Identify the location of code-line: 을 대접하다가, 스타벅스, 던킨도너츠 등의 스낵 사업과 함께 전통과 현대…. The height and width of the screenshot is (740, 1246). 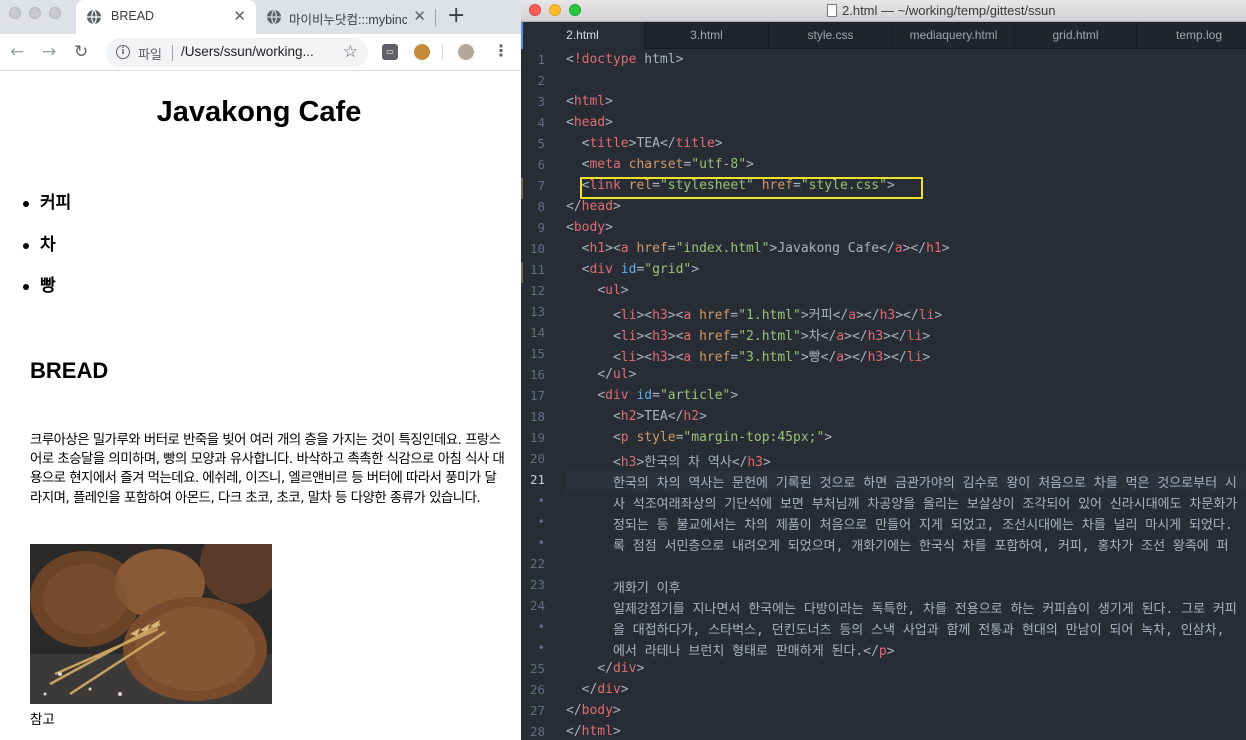
(895, 630).